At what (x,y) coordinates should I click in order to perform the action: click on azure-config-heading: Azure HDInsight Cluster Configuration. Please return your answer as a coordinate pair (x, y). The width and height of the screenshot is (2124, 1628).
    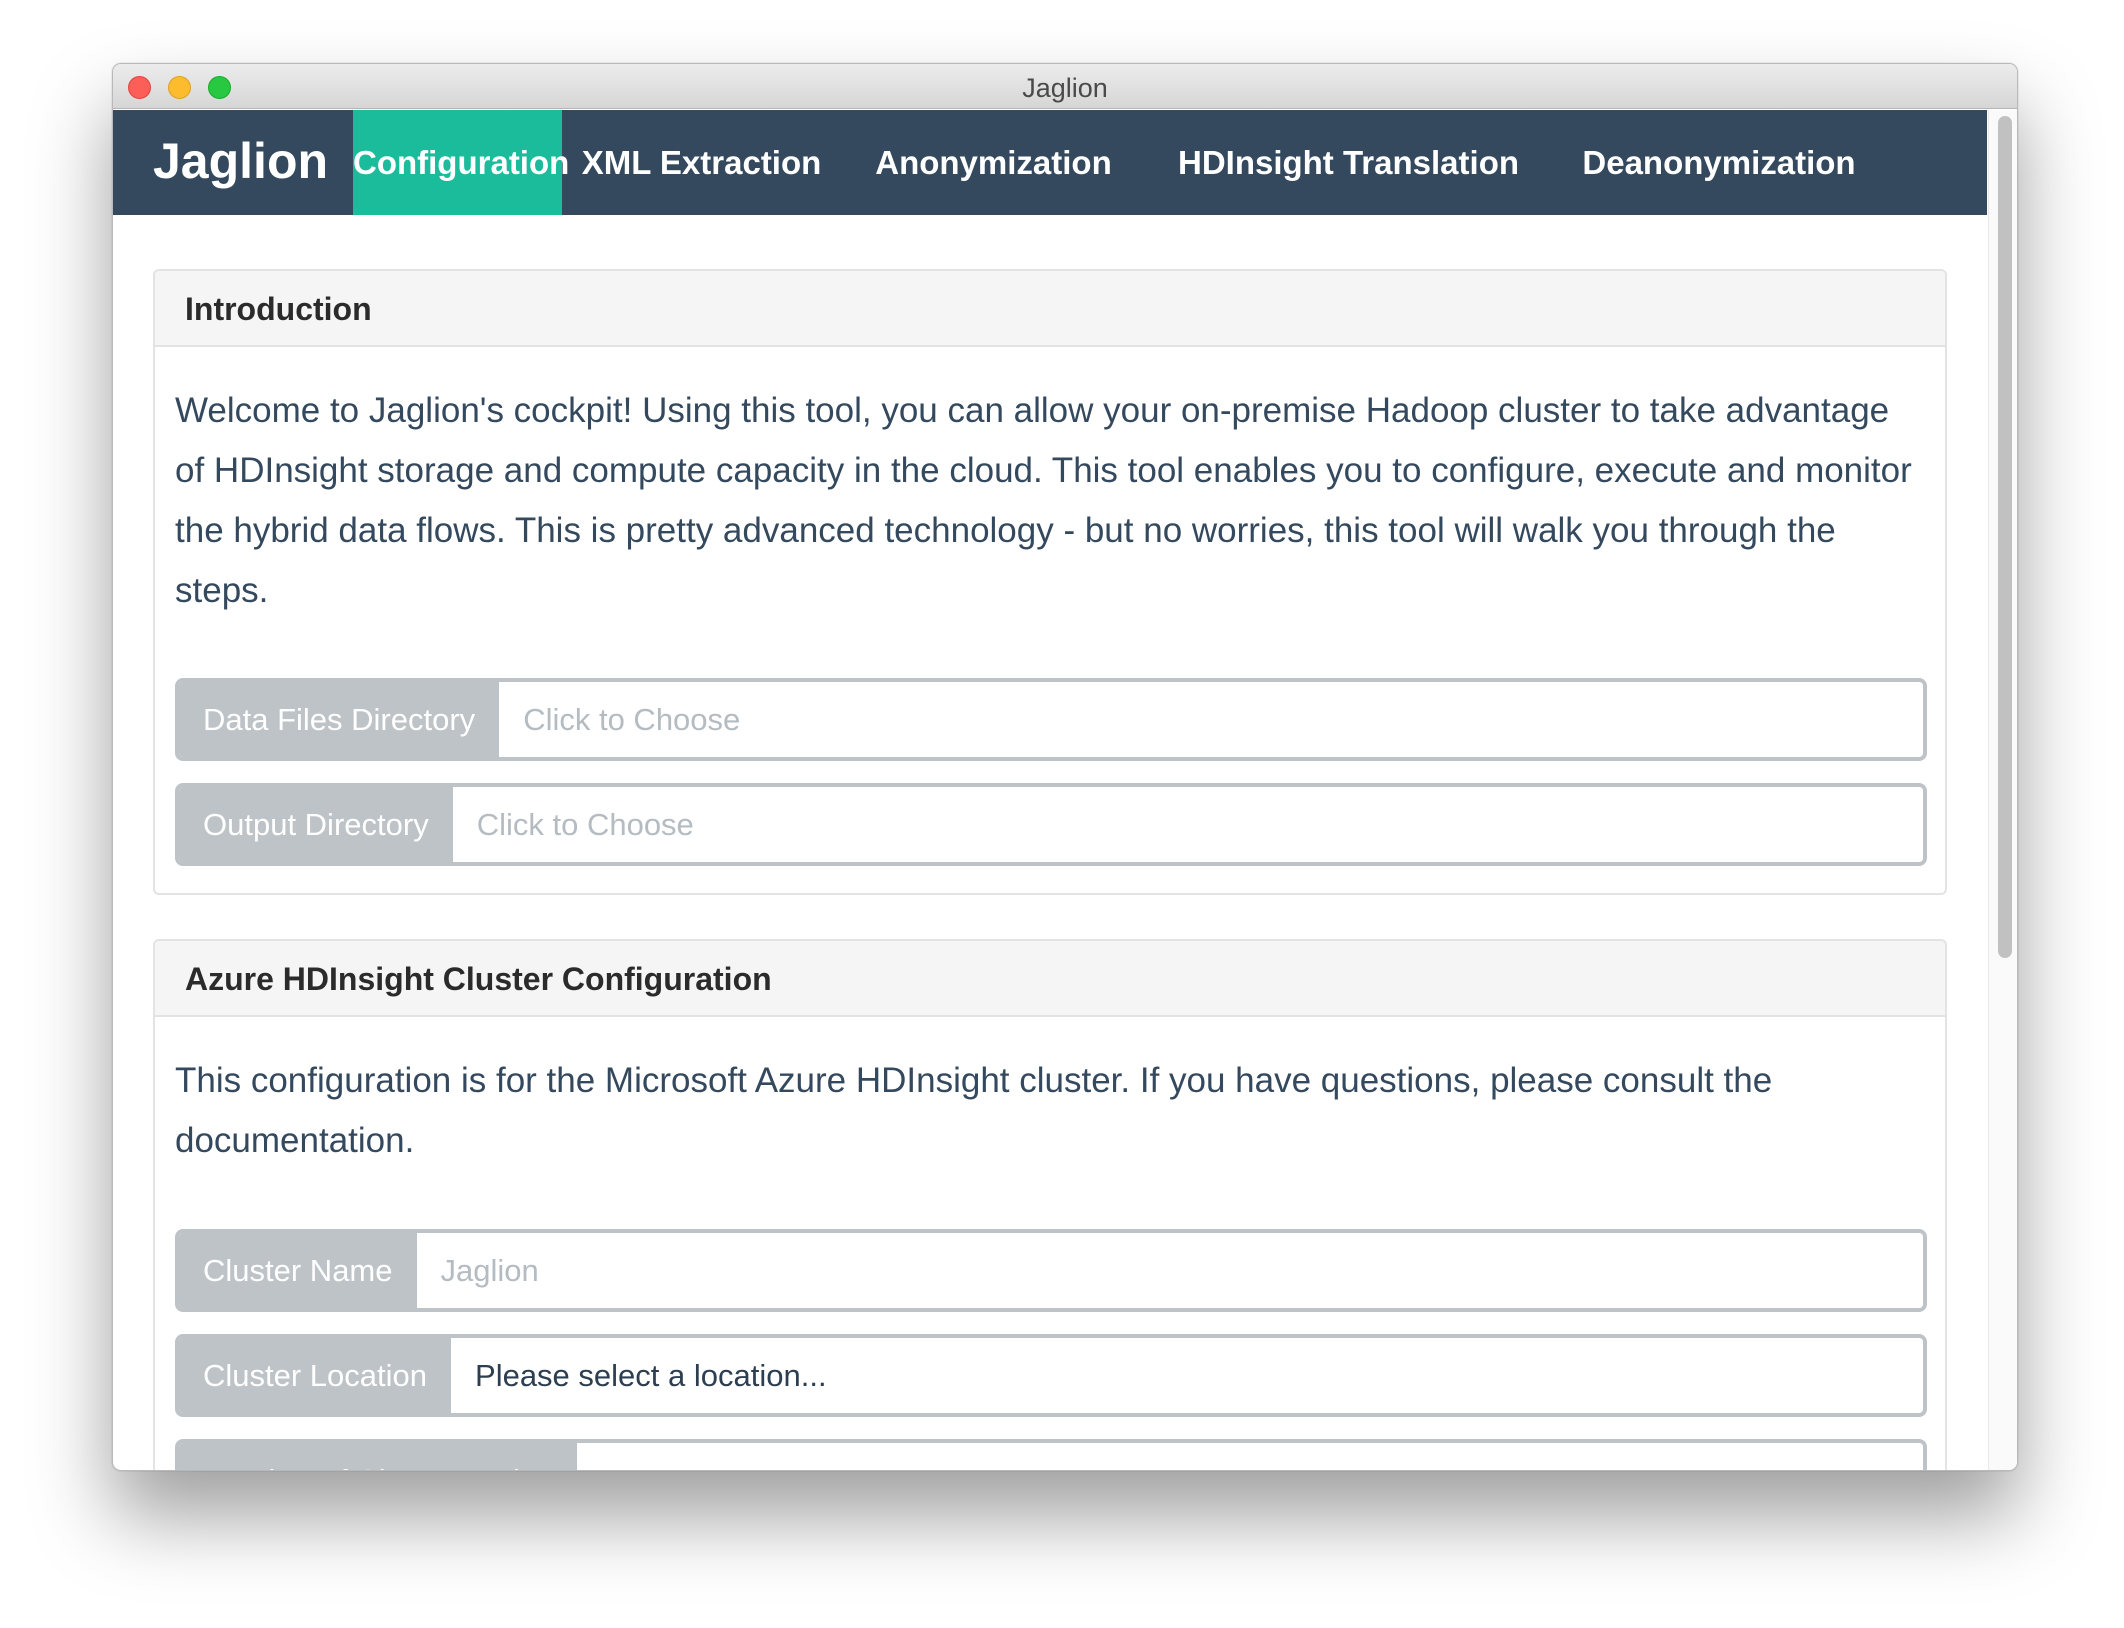
    Looking at the image, I should click on (1050, 979).